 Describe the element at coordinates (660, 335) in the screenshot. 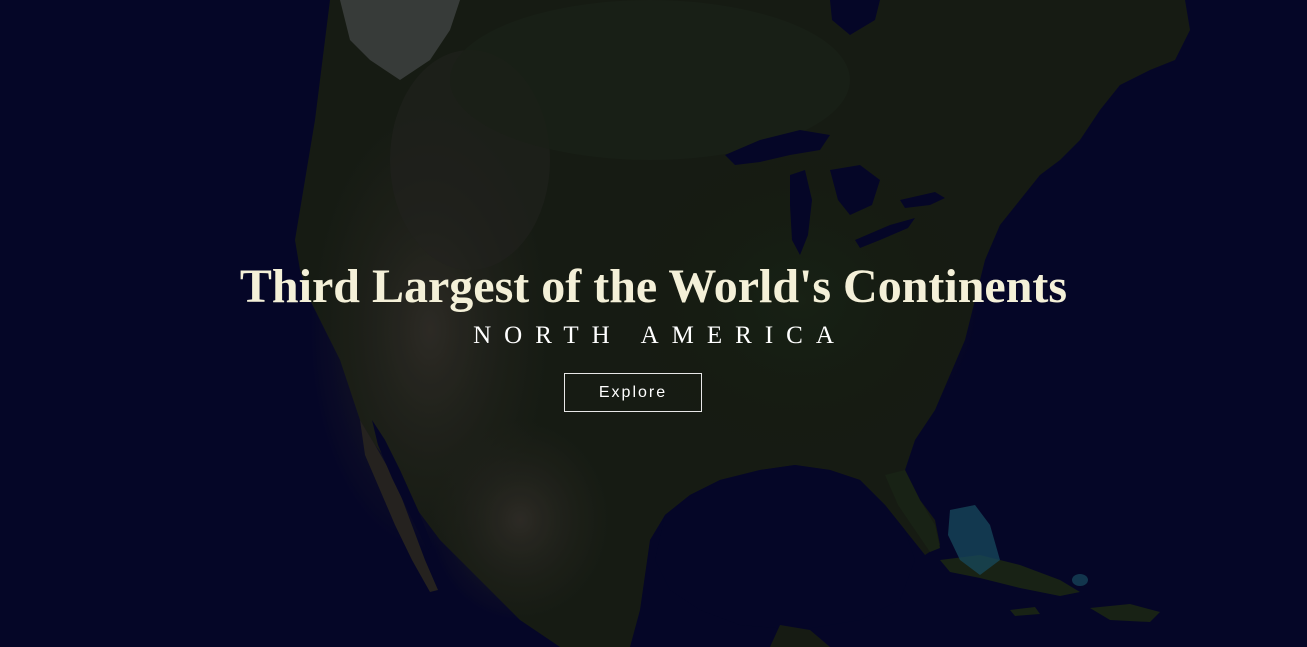

I see `hero-subtitle: NORTH AMERICA` at that location.